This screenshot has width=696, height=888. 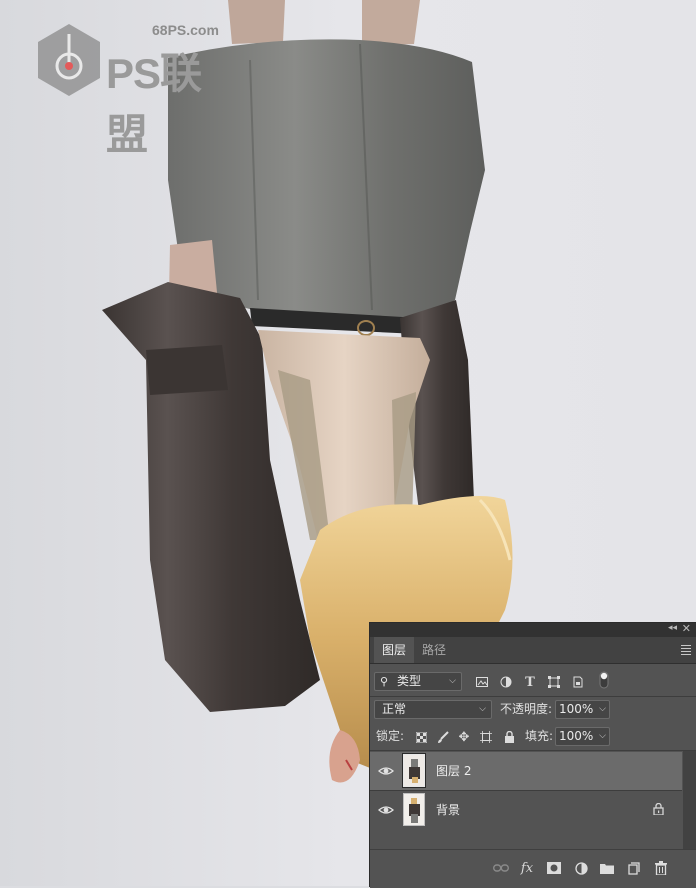 I want to click on lock-all-icon, so click(x=509, y=737).